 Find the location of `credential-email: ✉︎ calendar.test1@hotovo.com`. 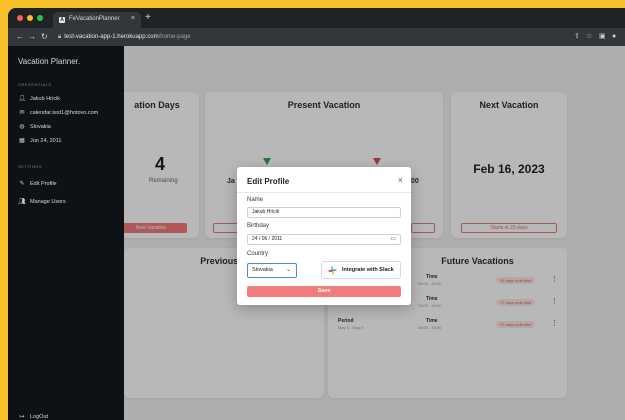

credential-email: ✉︎ calendar.test1@hotovo.com is located at coordinates (59, 113).